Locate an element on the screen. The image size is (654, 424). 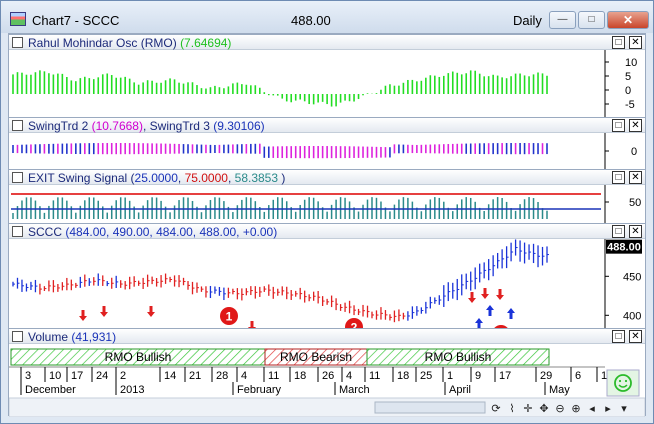
rmo-maximize-icon: □ is located at coordinates (618, 42).